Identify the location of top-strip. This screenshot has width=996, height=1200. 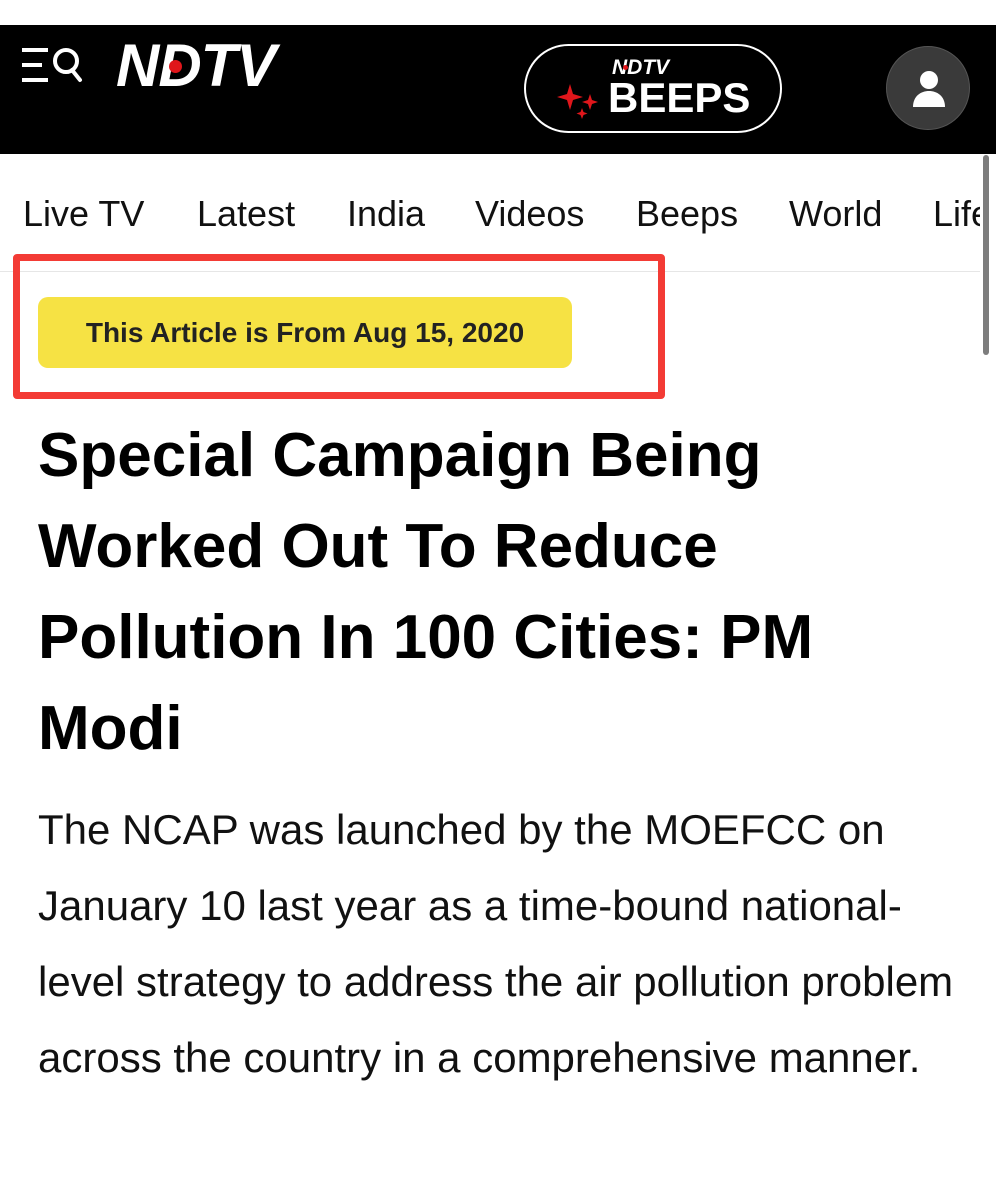
(498, 12).